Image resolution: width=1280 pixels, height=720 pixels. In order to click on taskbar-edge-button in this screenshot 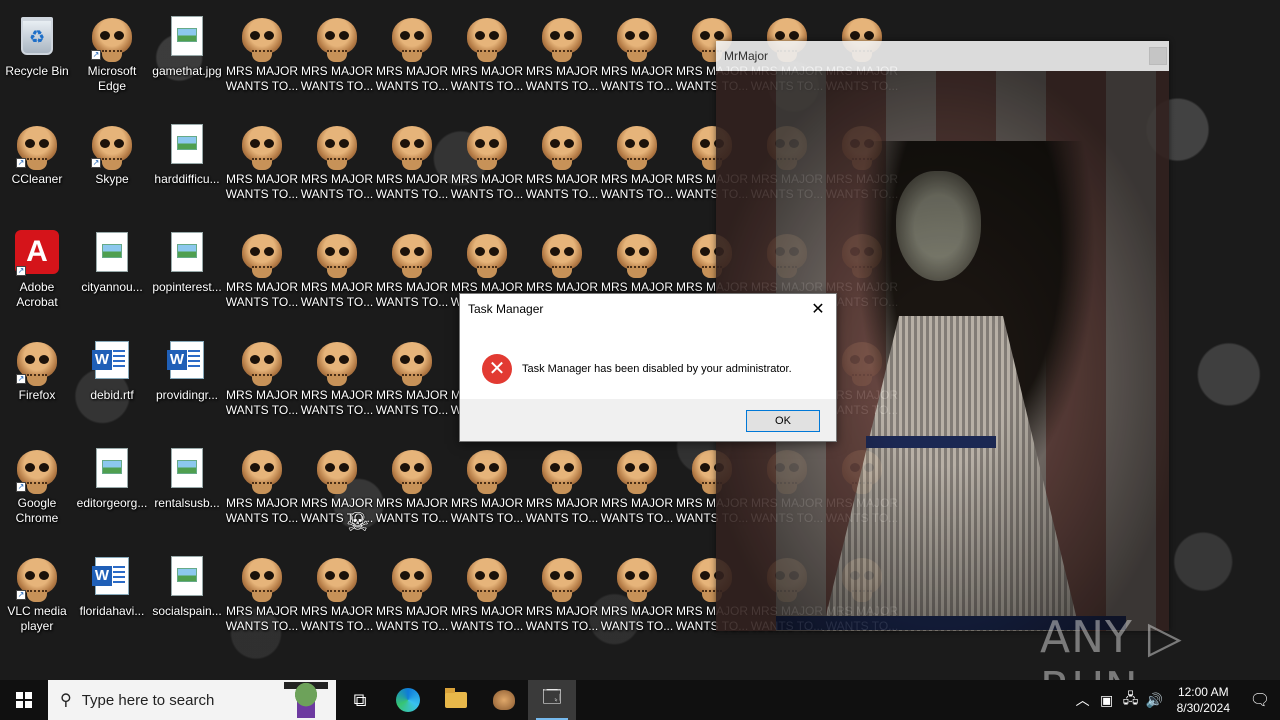, I will do `click(408, 700)`.